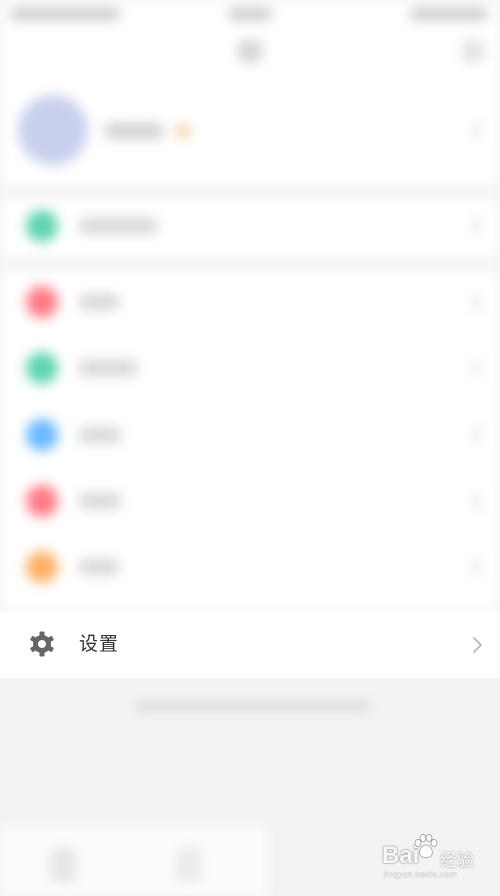  I want to click on scan-icon, so click(250, 51).